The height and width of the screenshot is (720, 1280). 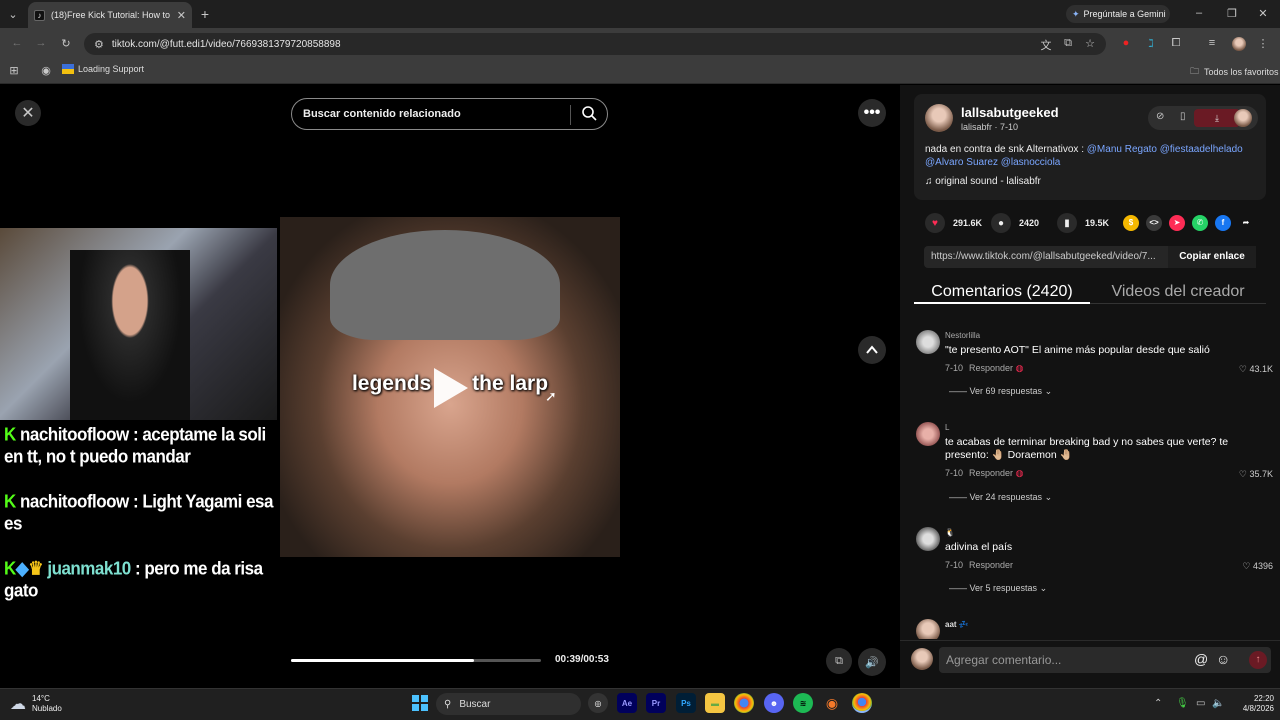 I want to click on comment-likes: ♡ 43.1K, so click(x=1256, y=369).